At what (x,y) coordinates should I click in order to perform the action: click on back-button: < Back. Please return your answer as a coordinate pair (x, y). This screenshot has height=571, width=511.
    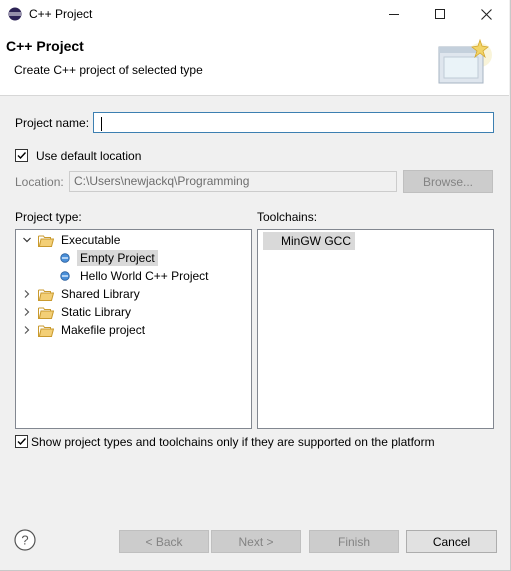
    Looking at the image, I should click on (164, 541).